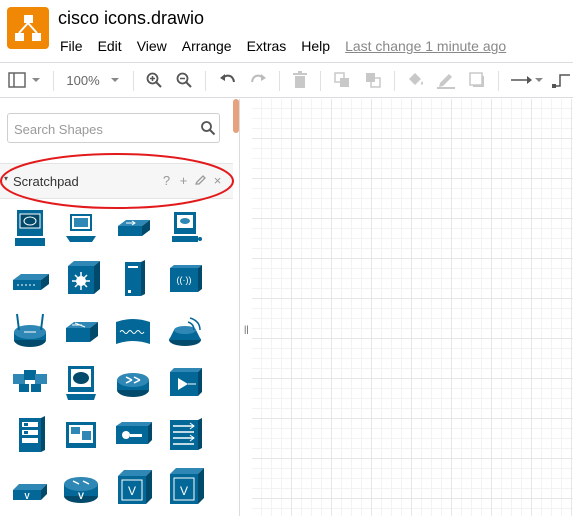 This screenshot has width=573, height=516. I want to click on line-color-button, so click(446, 80).